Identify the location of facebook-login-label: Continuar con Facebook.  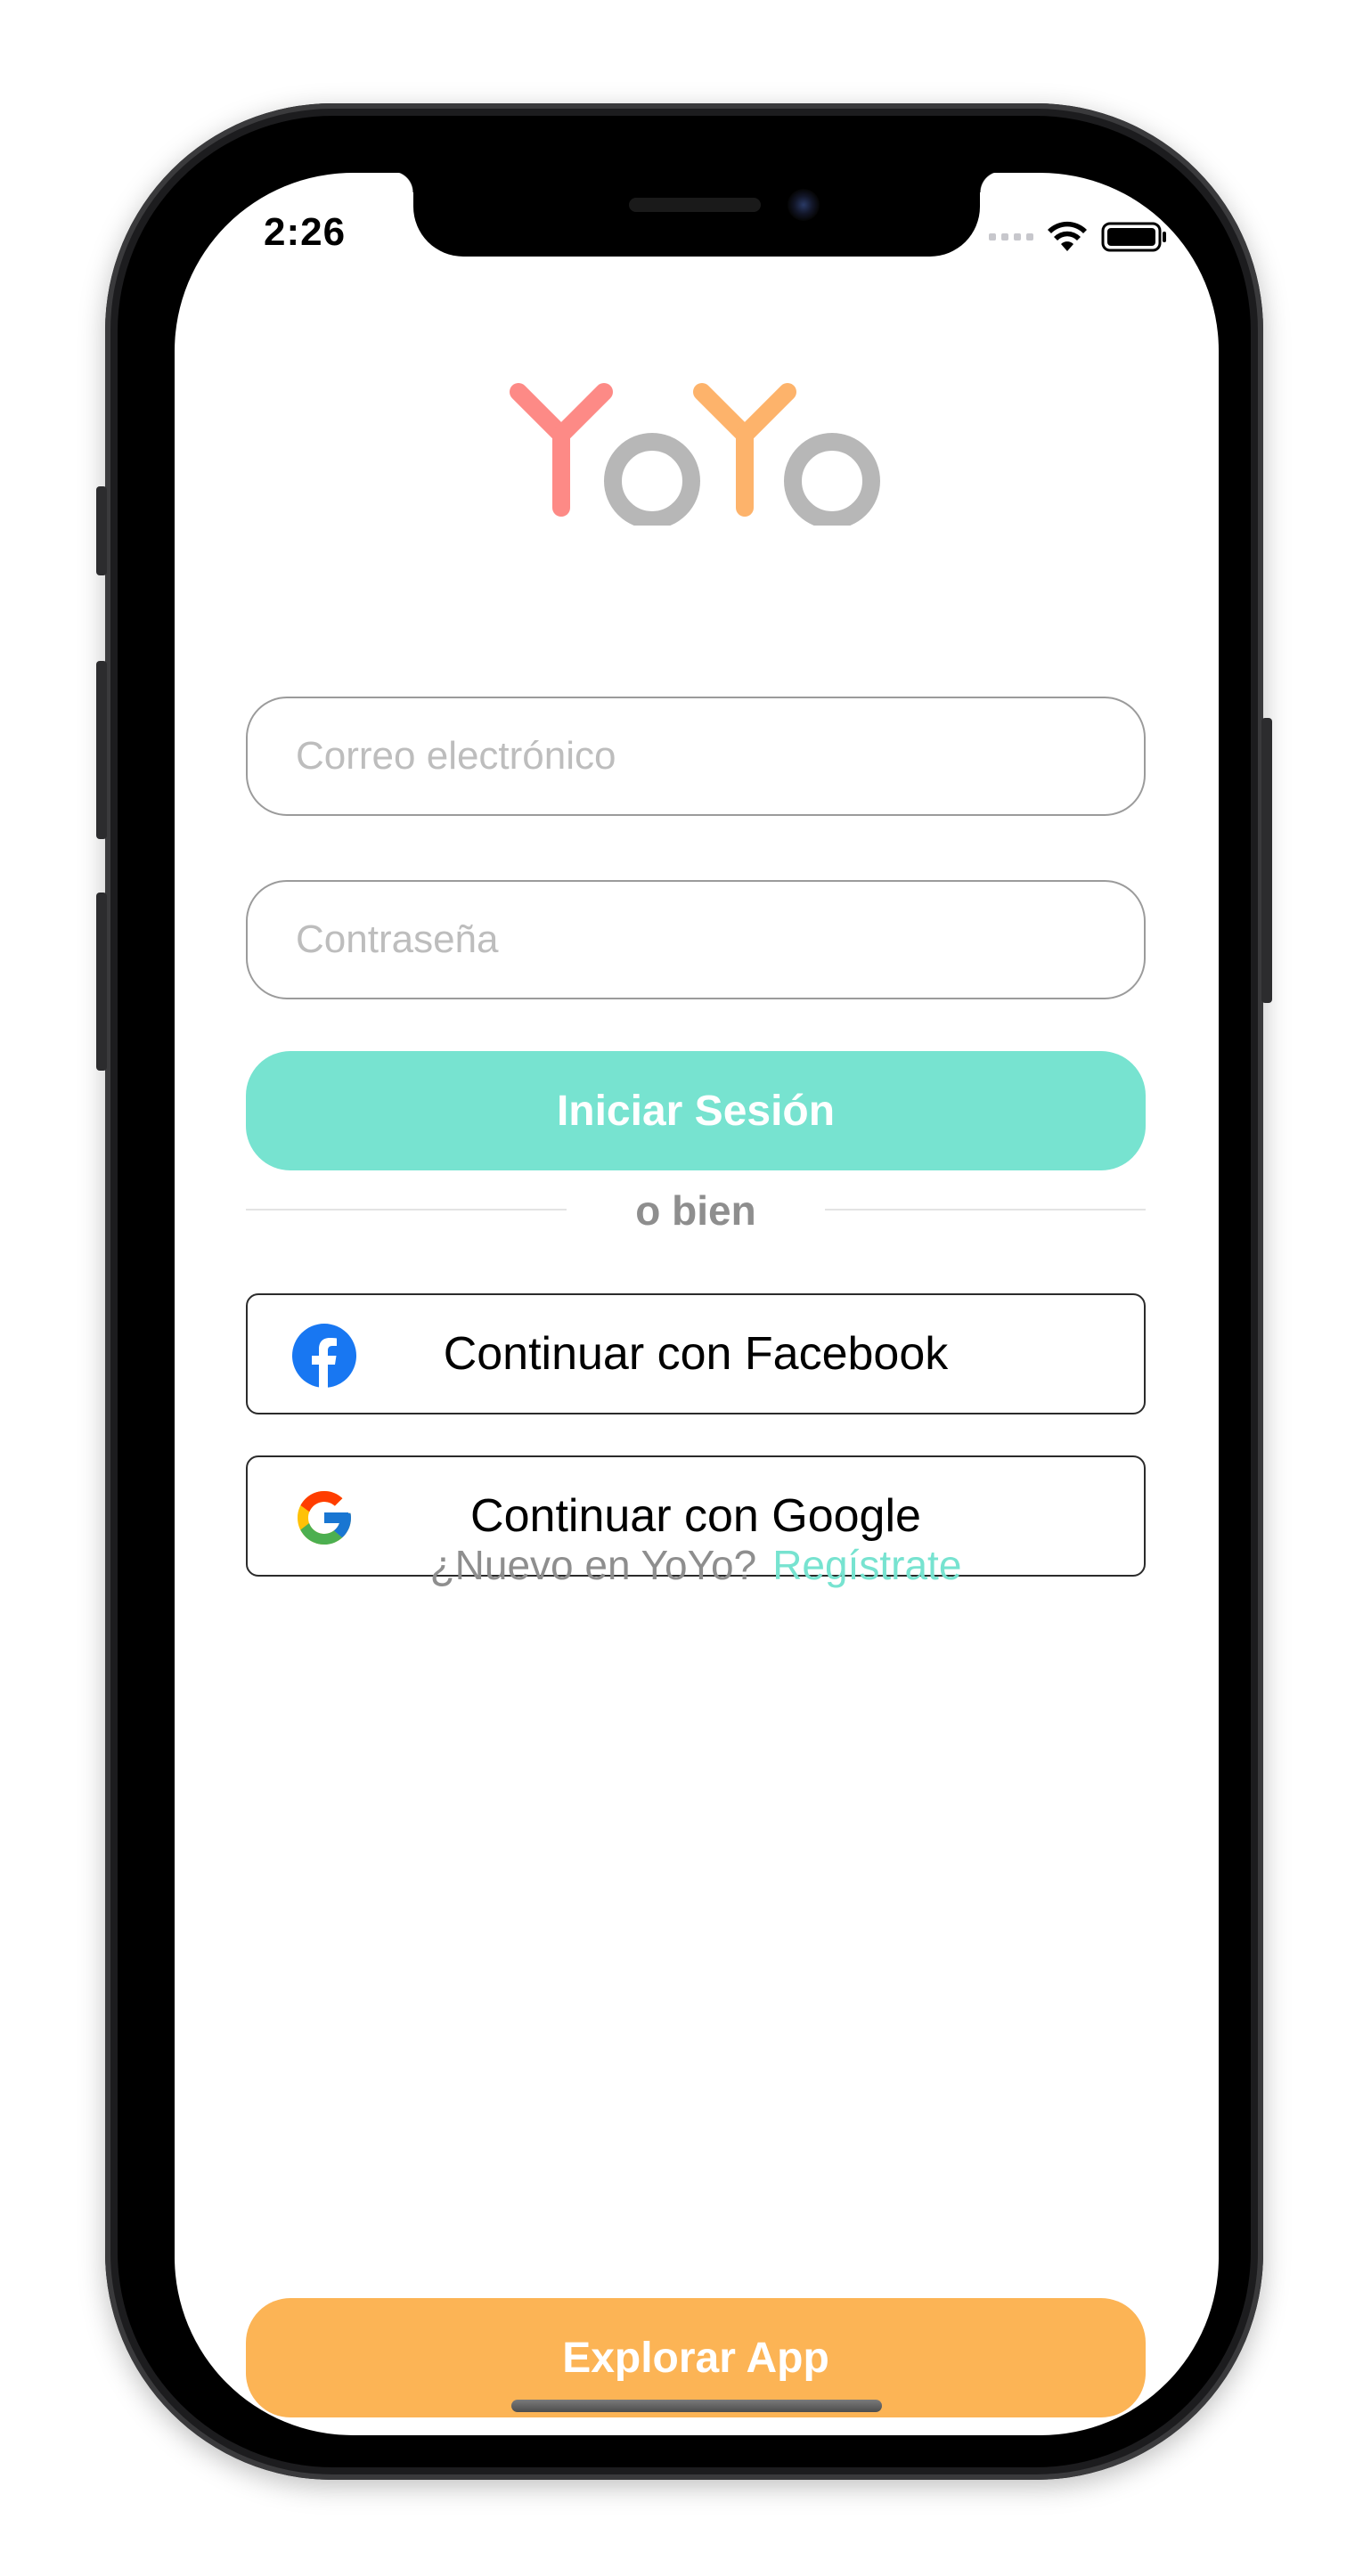
(696, 1354).